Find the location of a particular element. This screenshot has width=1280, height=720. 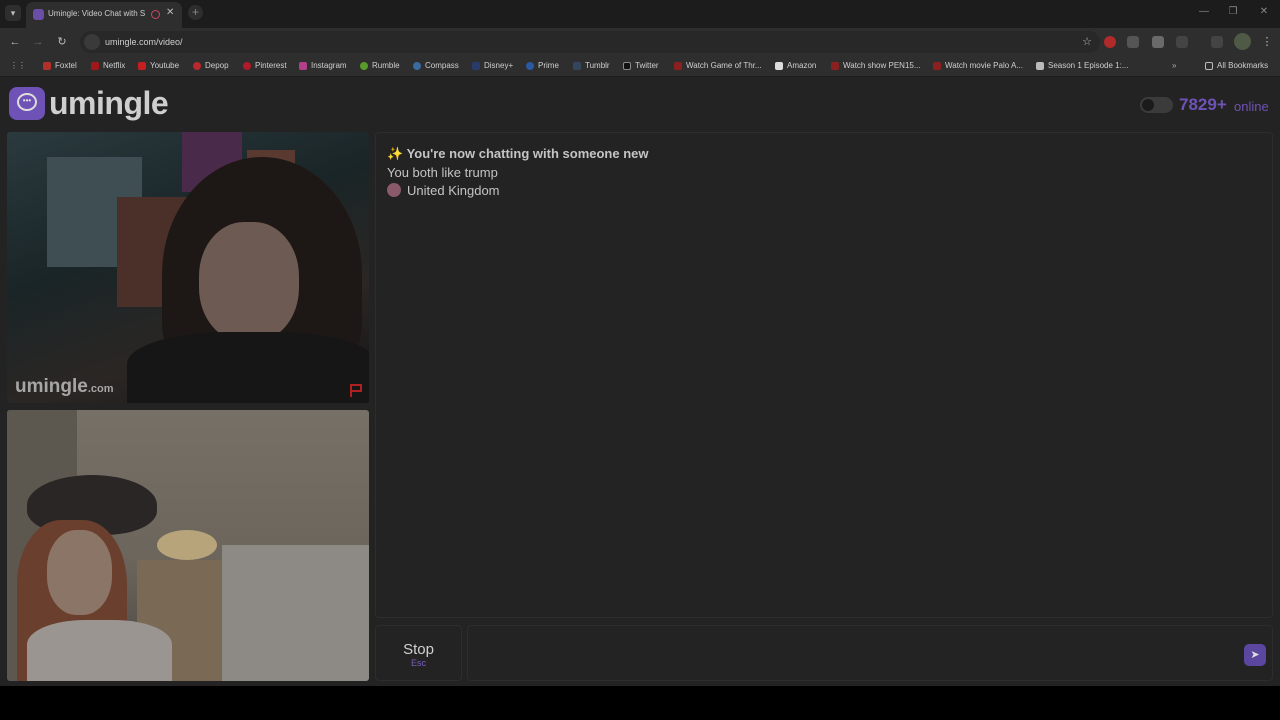

chat-status-message: ✨ You're now chatting with someone new is located at coordinates (518, 153).